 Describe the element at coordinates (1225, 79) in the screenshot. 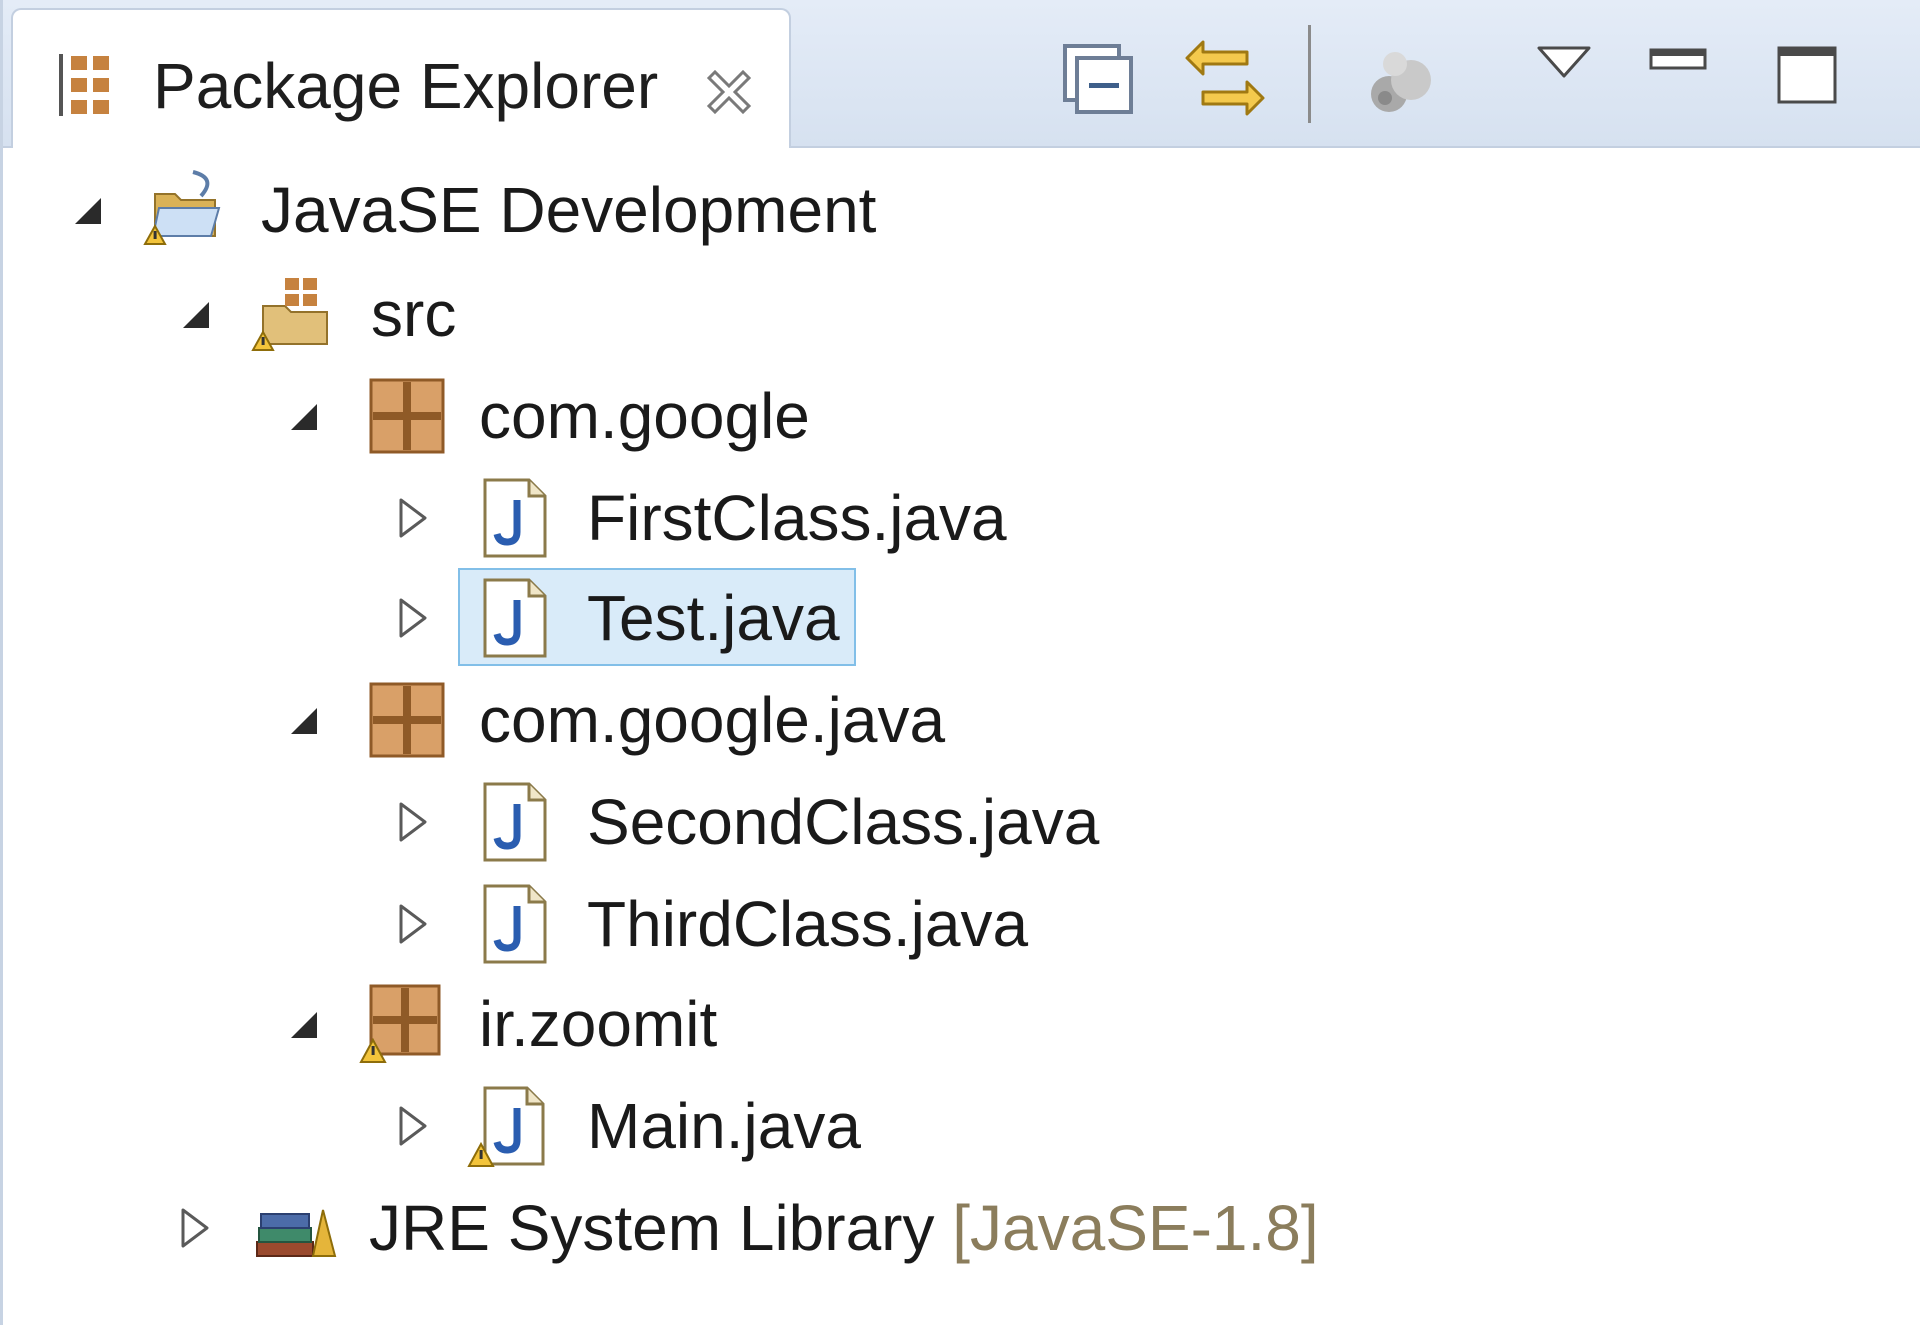

I see `link-with-editor-icon` at that location.